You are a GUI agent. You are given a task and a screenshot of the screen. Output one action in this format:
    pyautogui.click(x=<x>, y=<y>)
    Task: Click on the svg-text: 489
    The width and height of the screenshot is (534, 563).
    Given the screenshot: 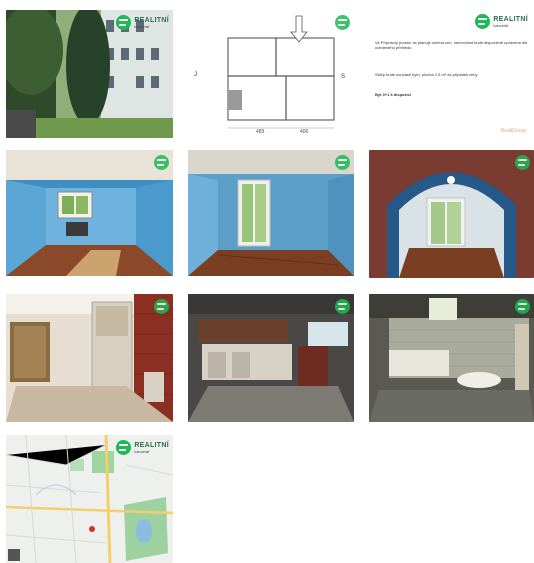 What is the action you would take?
    pyautogui.click(x=260, y=132)
    